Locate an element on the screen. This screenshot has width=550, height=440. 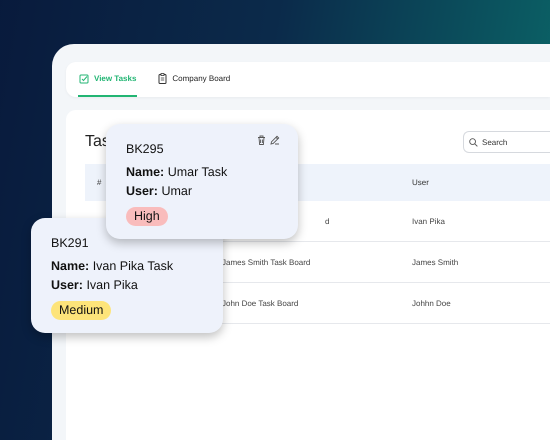
table-cell: Ivan Pika is located at coordinates (475, 221).